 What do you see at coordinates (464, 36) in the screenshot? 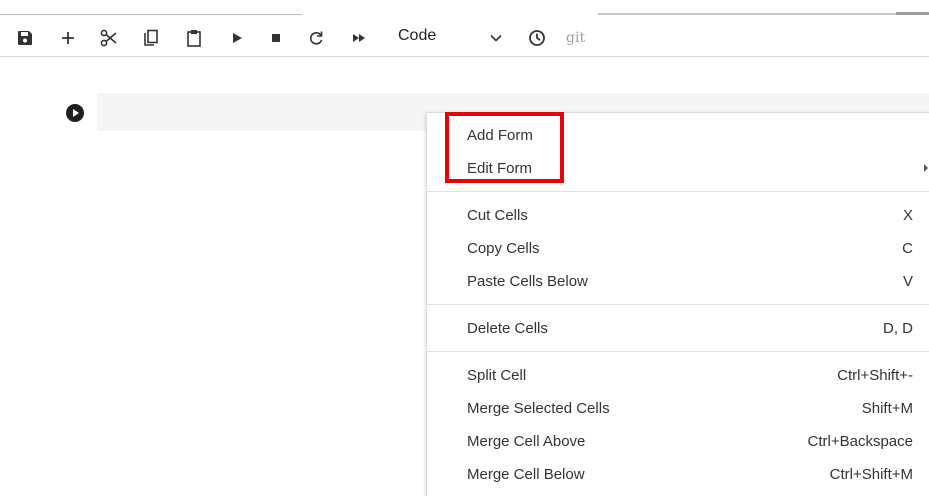
I see `notebook-toolbar: Code git` at bounding box center [464, 36].